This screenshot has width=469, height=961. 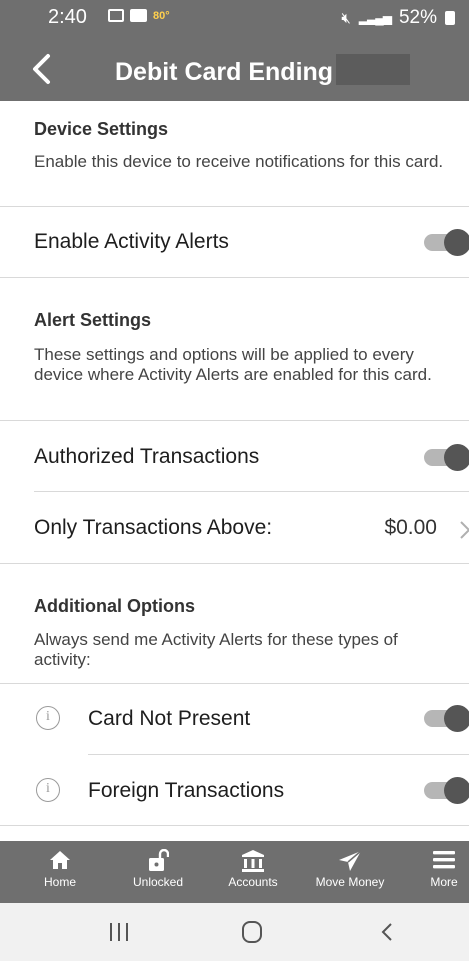 What do you see at coordinates (444, 882) in the screenshot?
I see `nav-label: More` at bounding box center [444, 882].